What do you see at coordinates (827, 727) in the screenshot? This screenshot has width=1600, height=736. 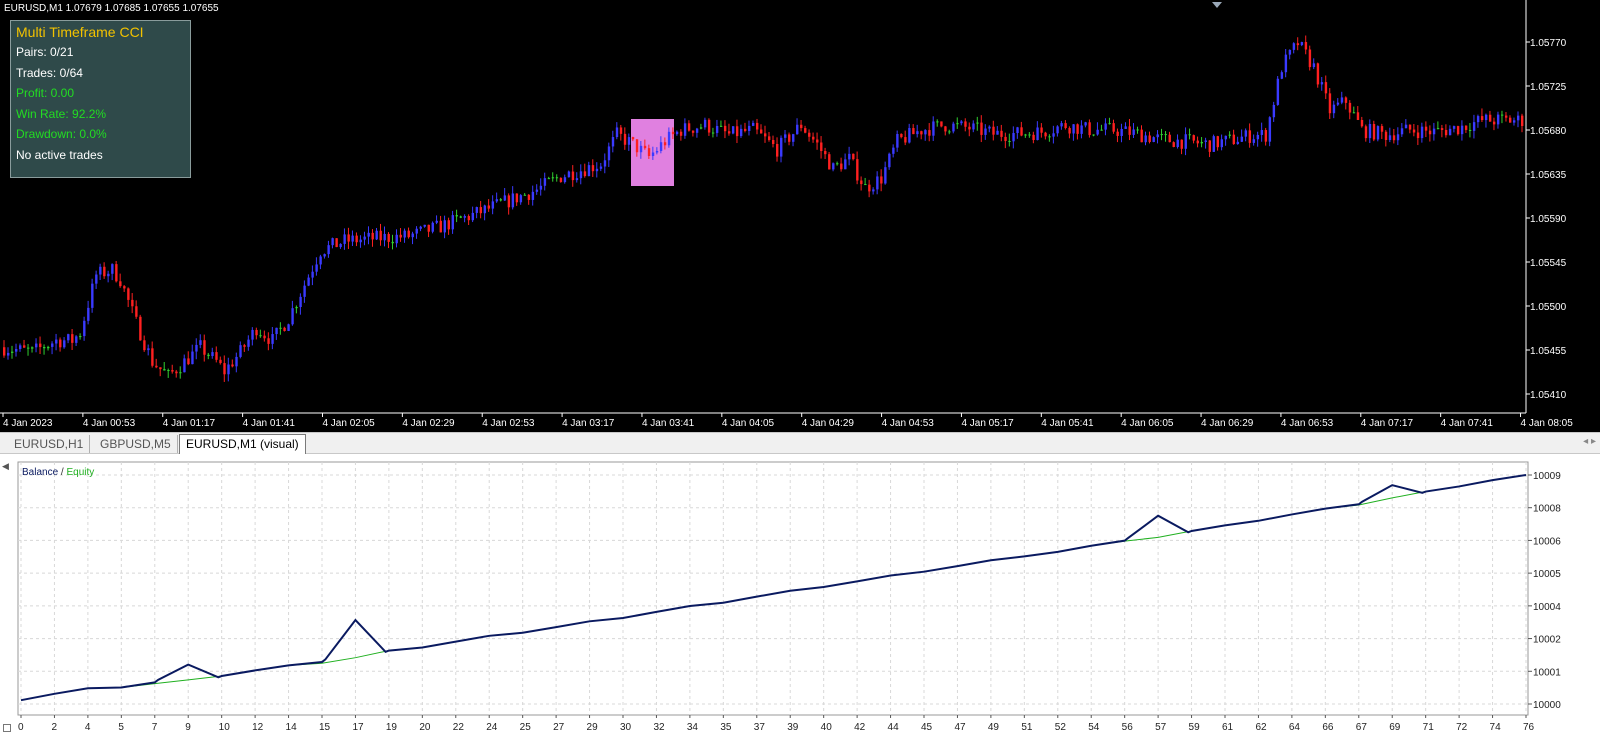 I see `balance-x-tick-label: 40` at bounding box center [827, 727].